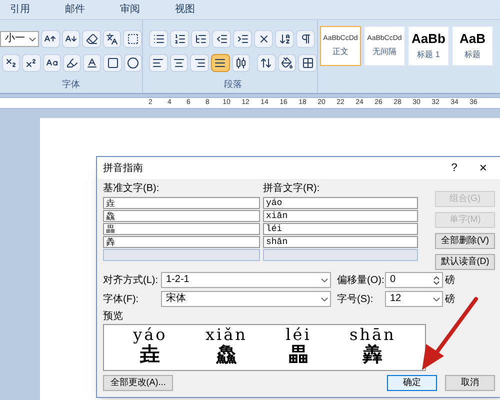 The image size is (500, 400). Describe the element at coordinates (483, 168) in the screenshot. I see `close-button: ×` at that location.